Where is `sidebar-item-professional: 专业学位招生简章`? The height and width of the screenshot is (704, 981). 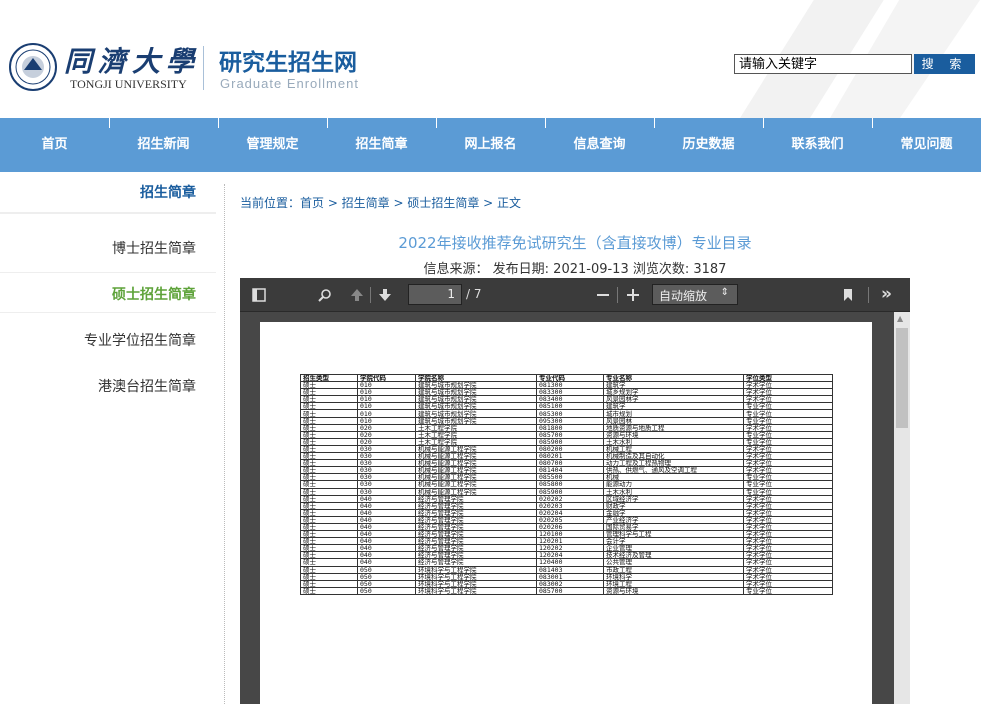 sidebar-item-professional: 专业学位招生简章 is located at coordinates (140, 340).